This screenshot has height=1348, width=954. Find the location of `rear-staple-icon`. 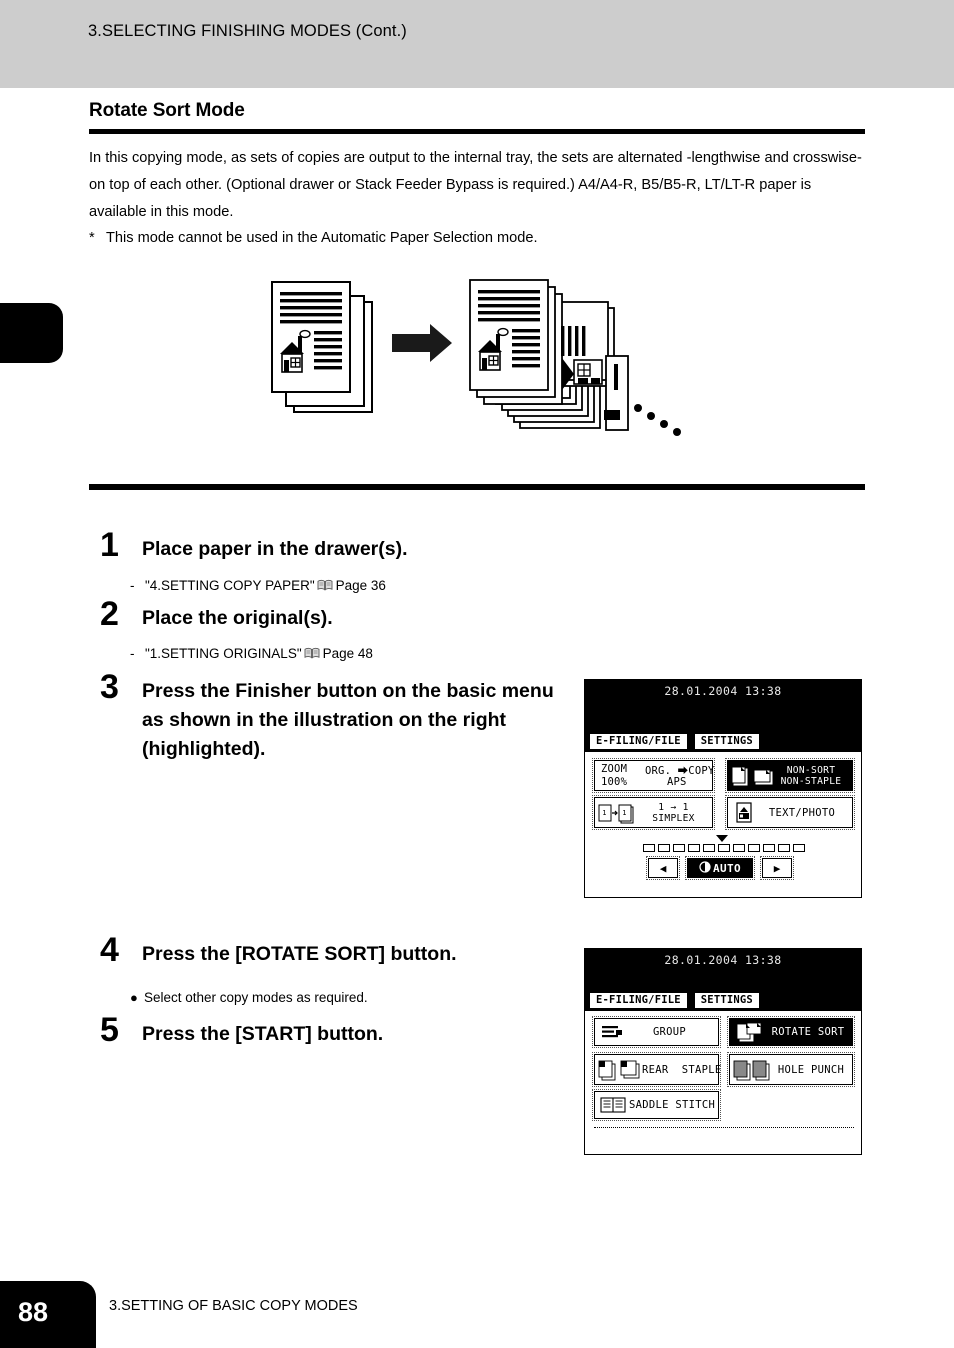

rear-staple-icon is located at coordinates (620, 1070).